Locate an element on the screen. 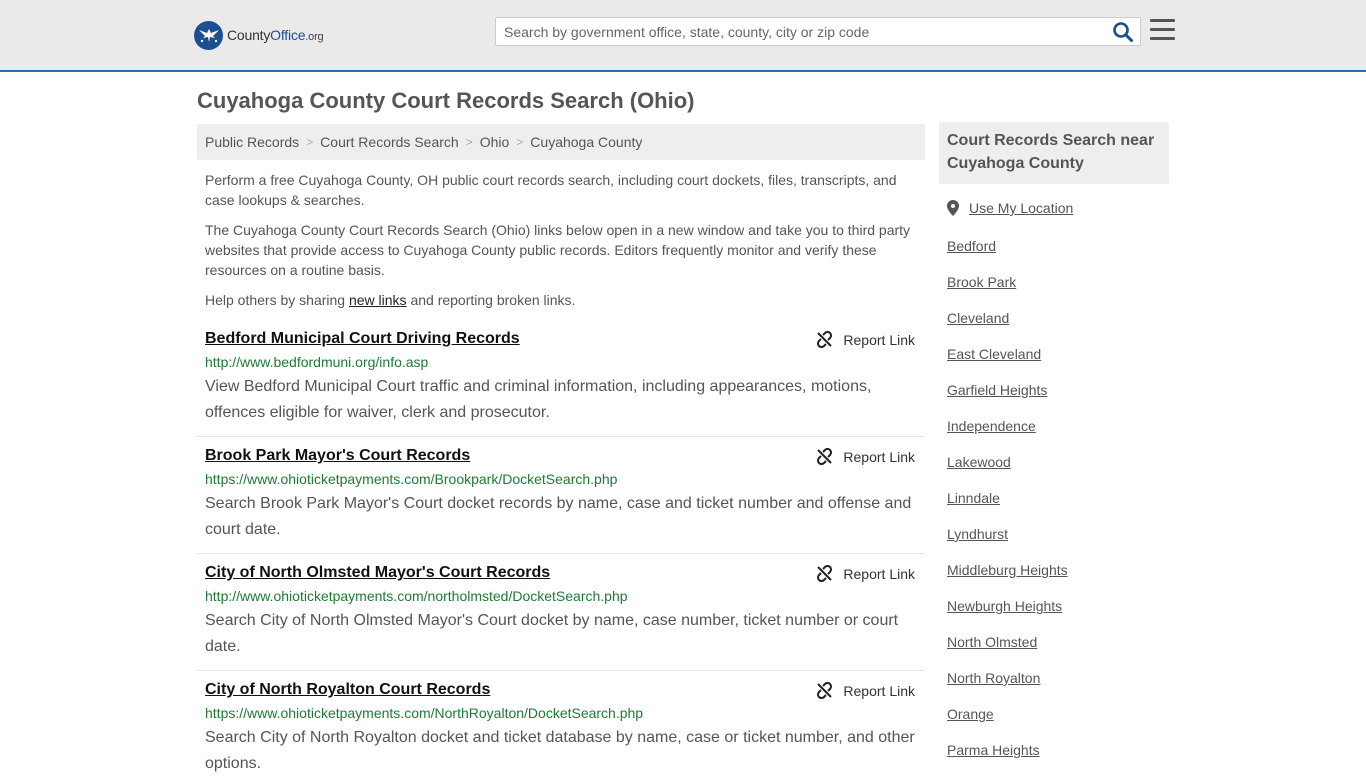 The width and height of the screenshot is (1366, 777). nearby-place-link: Cleveland is located at coordinates (978, 318).